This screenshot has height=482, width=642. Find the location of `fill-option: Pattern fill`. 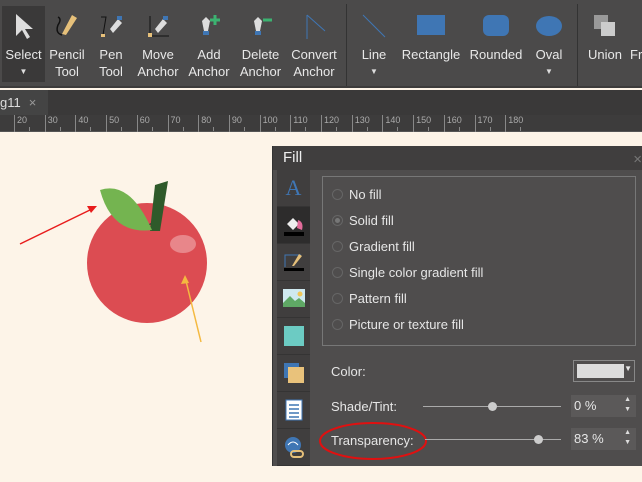

fill-option: Pattern fill is located at coordinates (479, 298).